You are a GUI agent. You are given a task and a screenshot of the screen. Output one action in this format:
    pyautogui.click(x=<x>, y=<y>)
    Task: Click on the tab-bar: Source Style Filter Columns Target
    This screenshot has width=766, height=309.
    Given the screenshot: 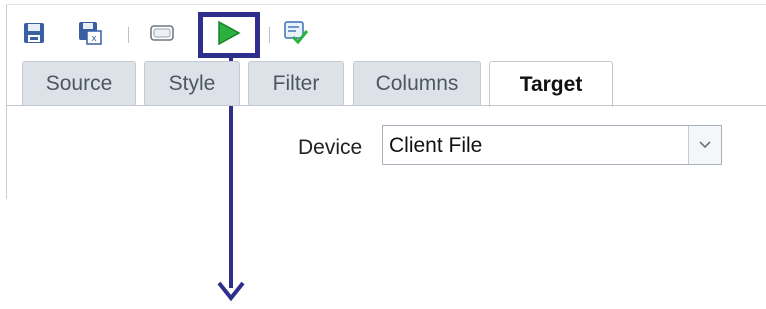 What is the action you would take?
    pyautogui.click(x=383, y=84)
    